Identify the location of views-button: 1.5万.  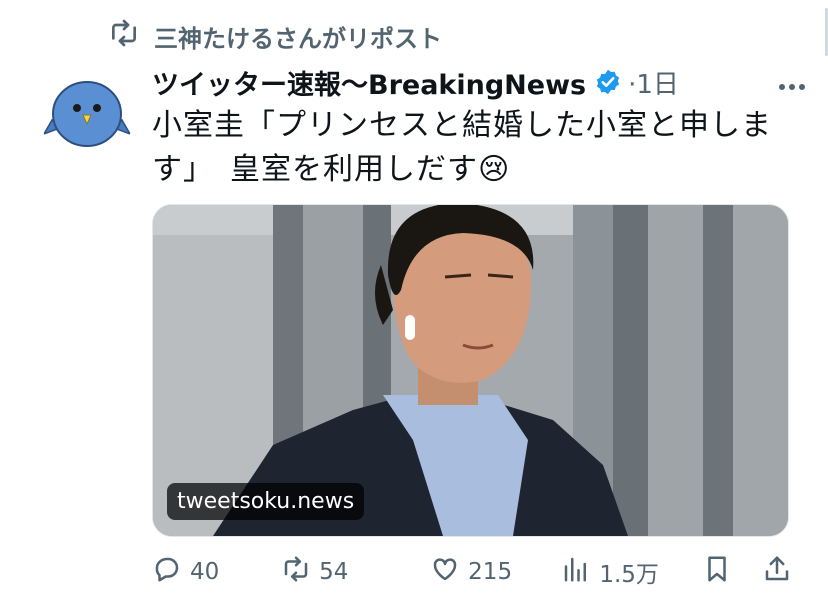
(631, 572).